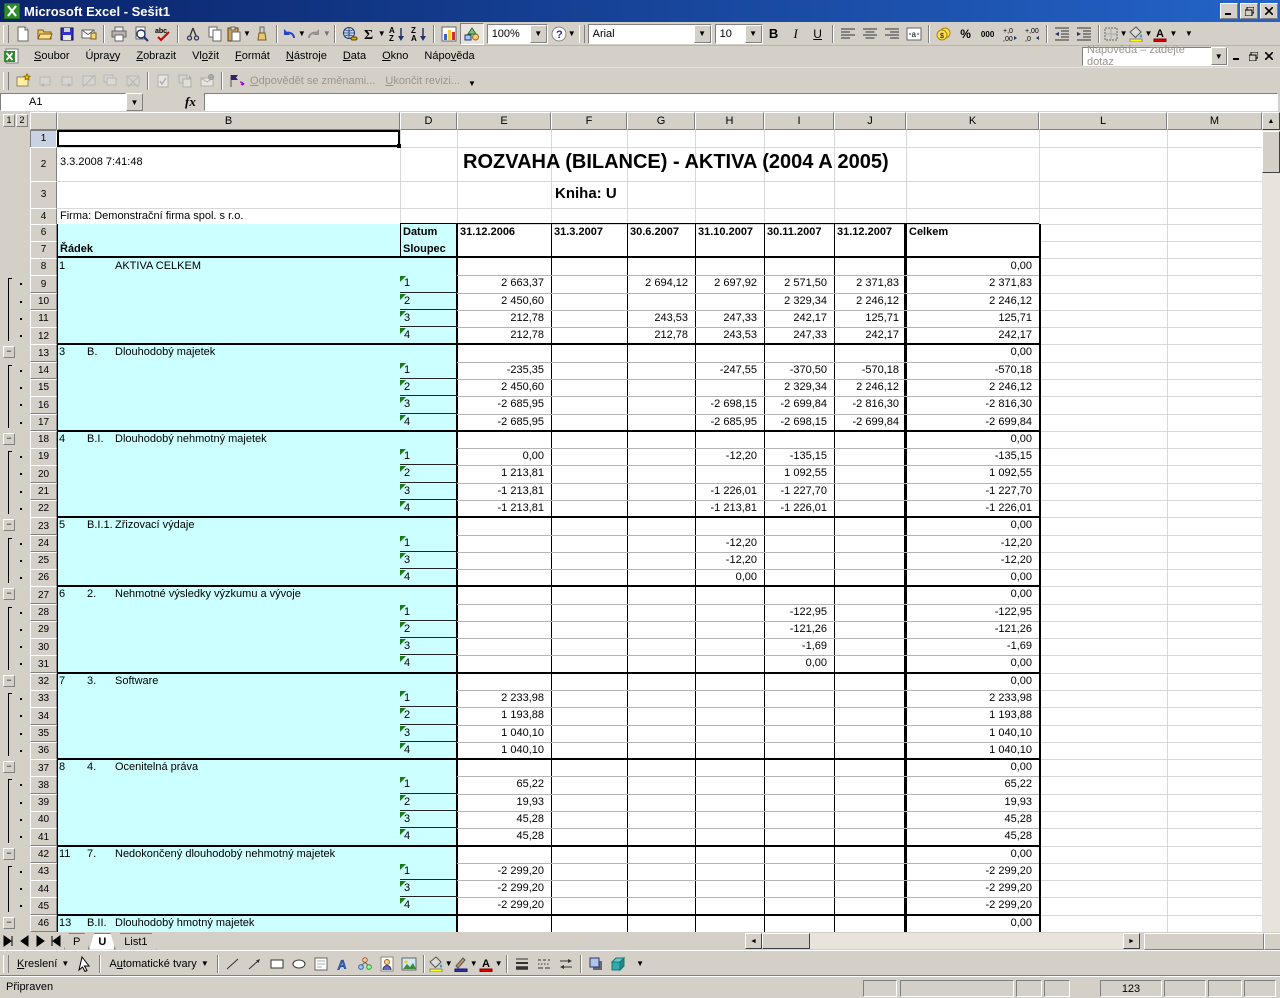 The height and width of the screenshot is (998, 1280). I want to click on borders-button: ▼, so click(1115, 34).